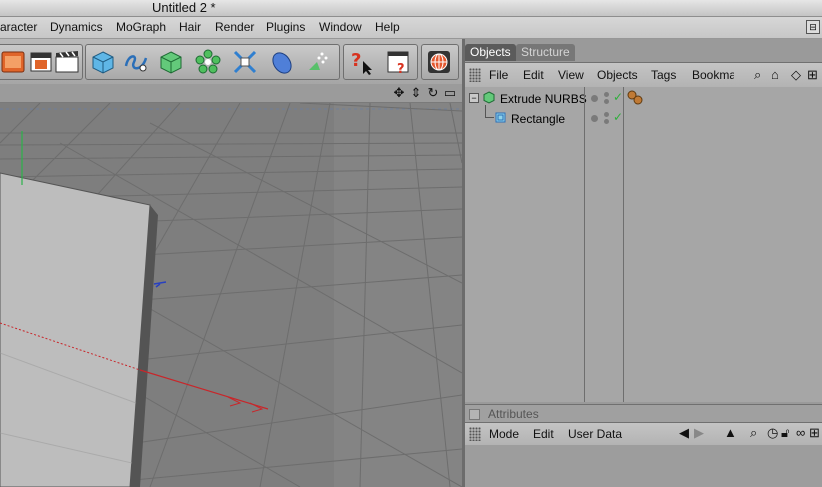  What do you see at coordinates (318, 62) in the screenshot?
I see `camera-light-icon` at bounding box center [318, 62].